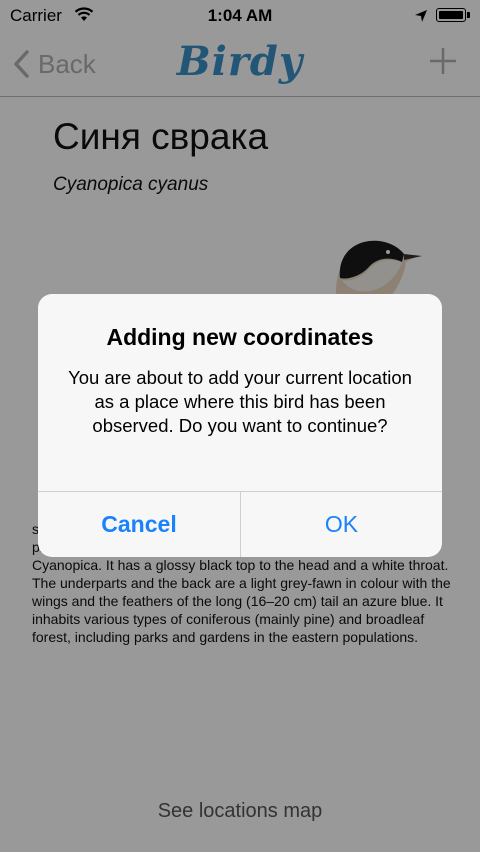 The height and width of the screenshot is (852, 480). I want to click on alert-title: Adding new coordinates, so click(240, 337).